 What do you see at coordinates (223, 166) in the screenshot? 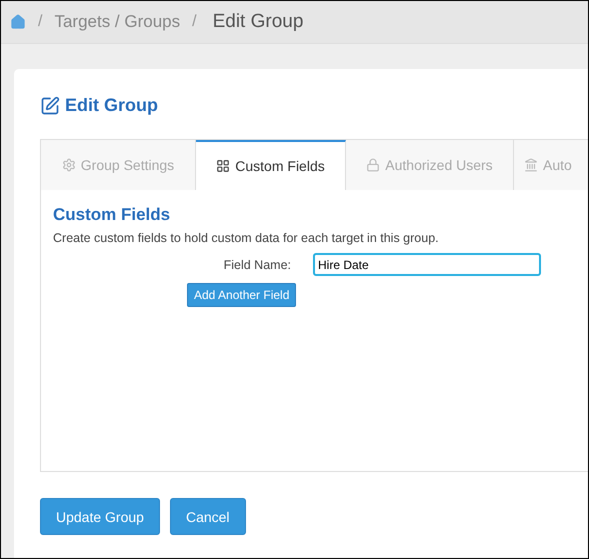
I see `grid-icon` at bounding box center [223, 166].